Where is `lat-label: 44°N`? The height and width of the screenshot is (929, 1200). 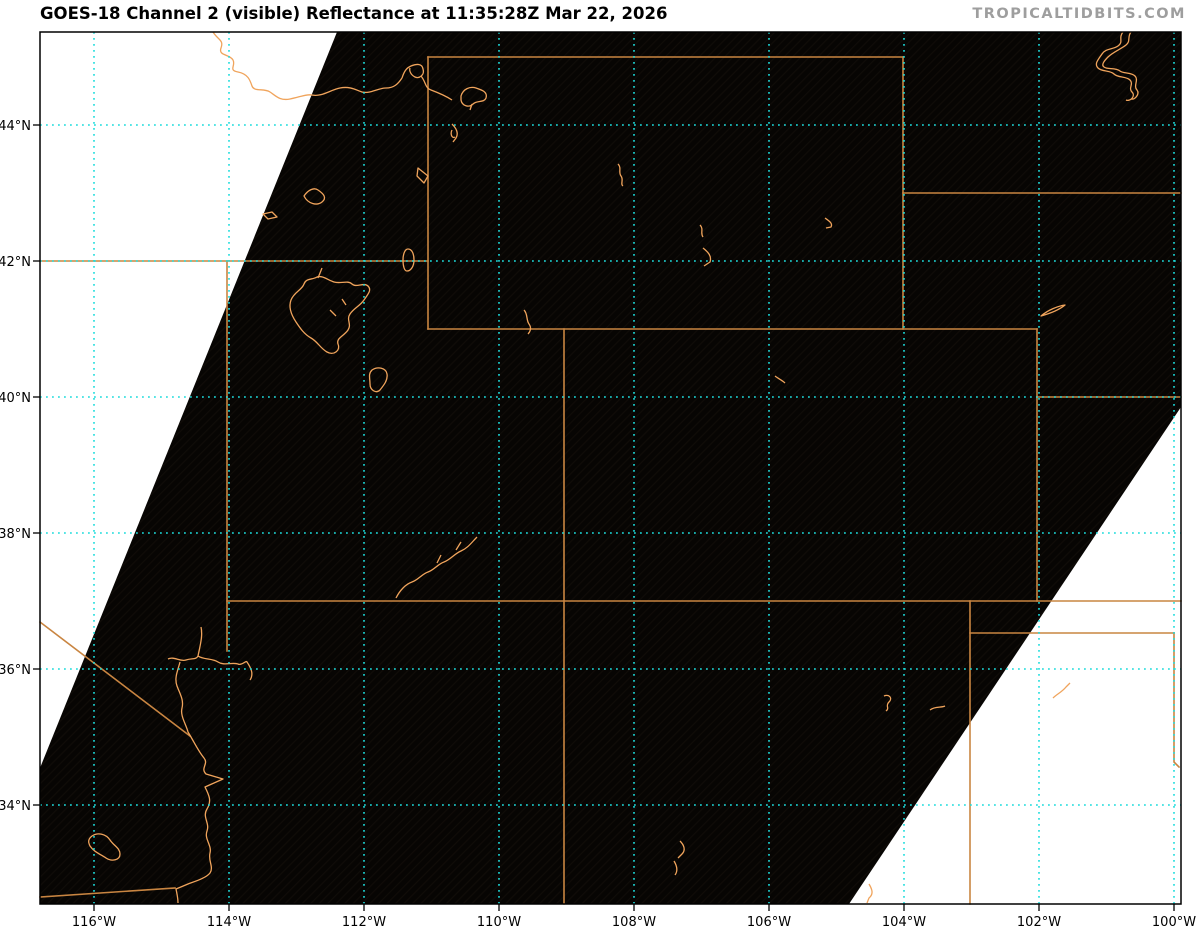
lat-label: 44°N is located at coordinates (15, 126).